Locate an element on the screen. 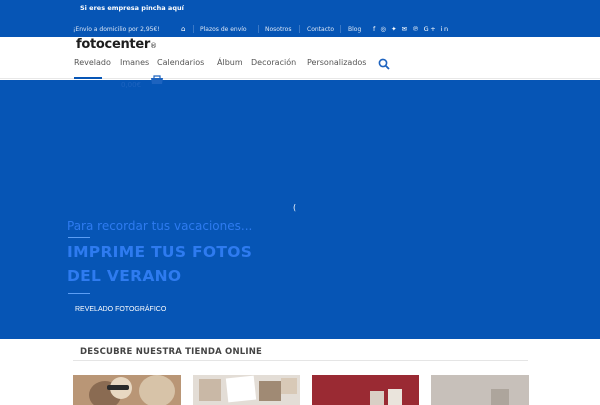  link-blog: Blog is located at coordinates (354, 29).